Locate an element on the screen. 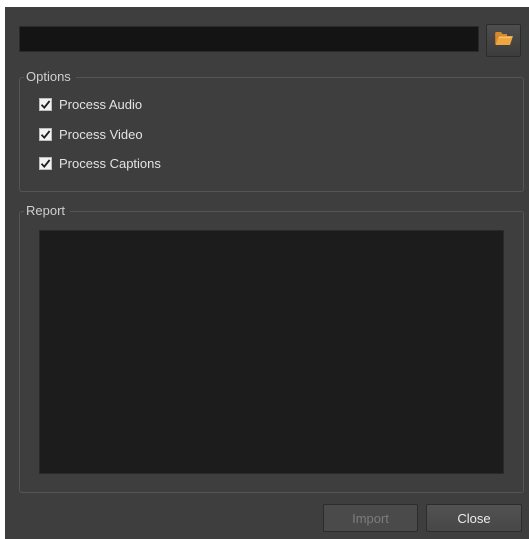 The height and width of the screenshot is (539, 529). options-title: Options is located at coordinates (50, 77).